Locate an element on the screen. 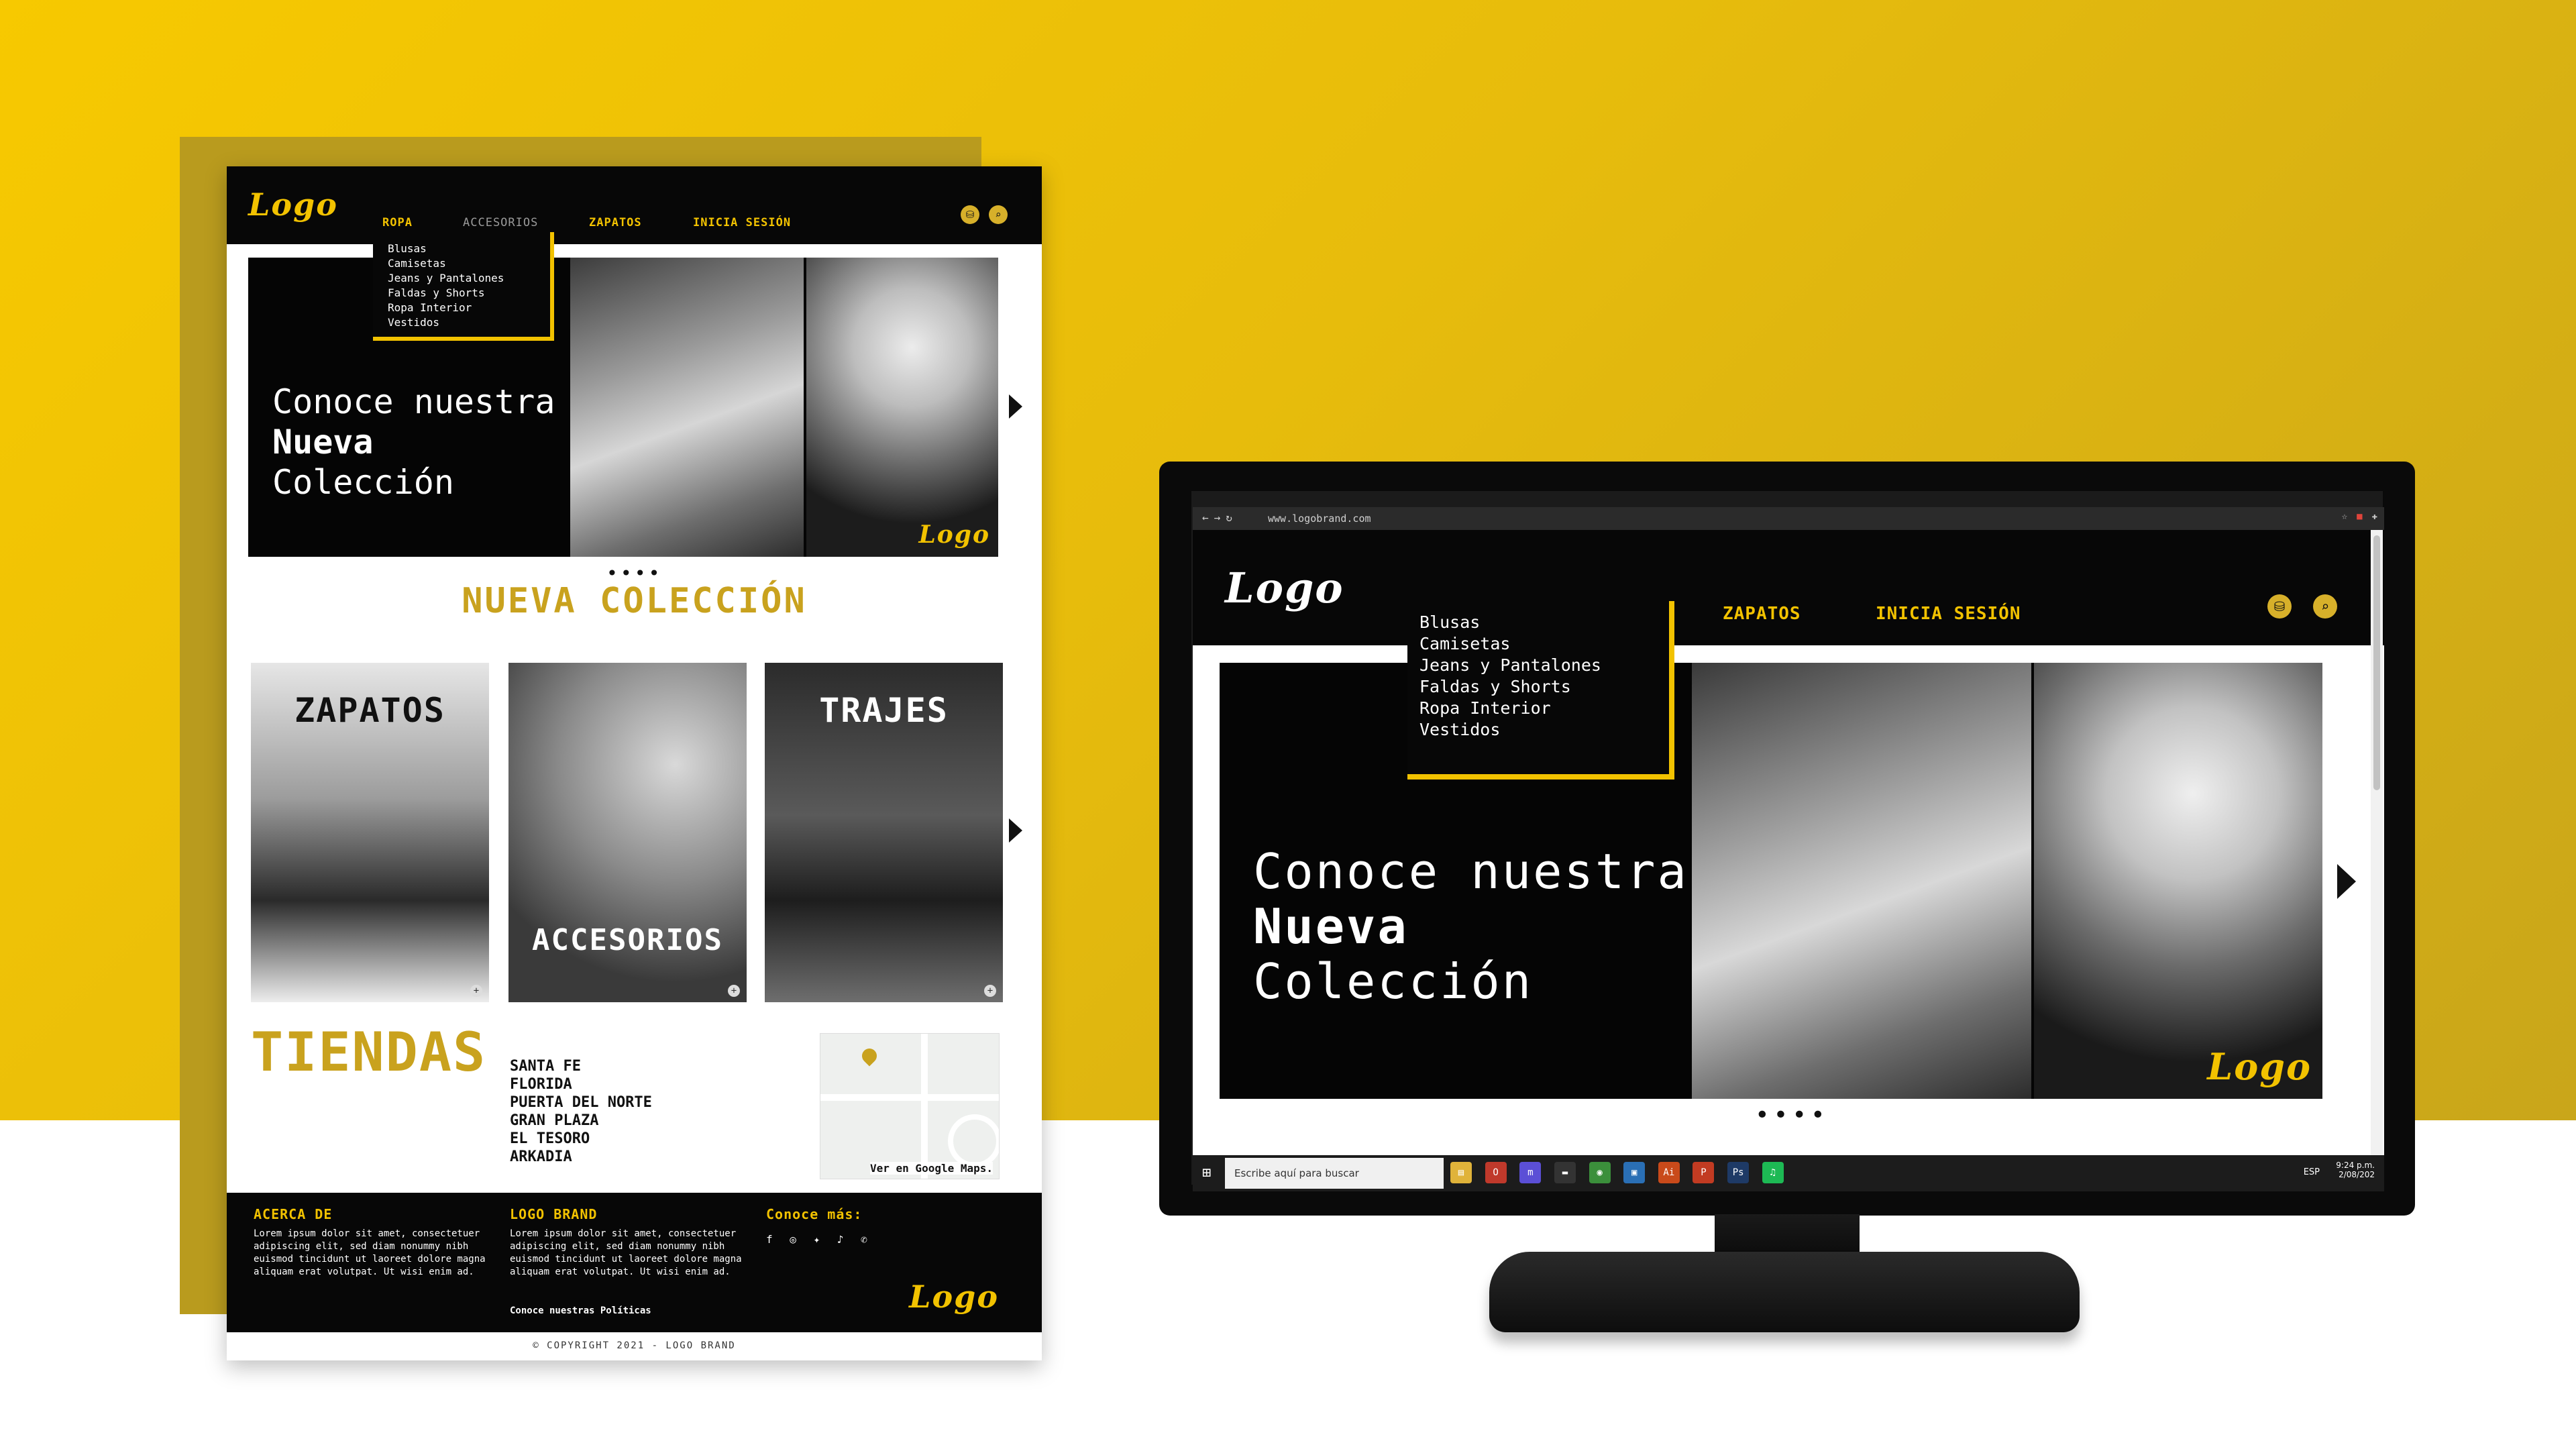 The width and height of the screenshot is (2576, 1449). twitter-icon: ✦ is located at coordinates (817, 1239).